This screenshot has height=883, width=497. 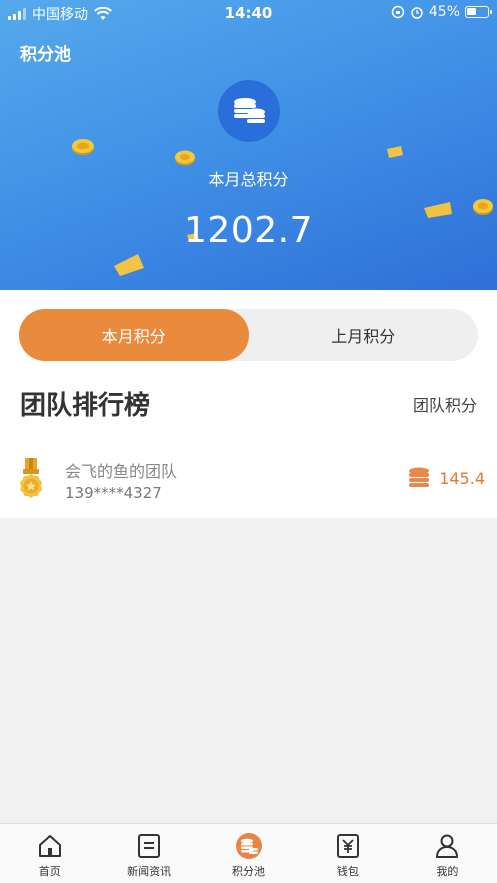 I want to click on team-score: 145.4, so click(x=446, y=478).